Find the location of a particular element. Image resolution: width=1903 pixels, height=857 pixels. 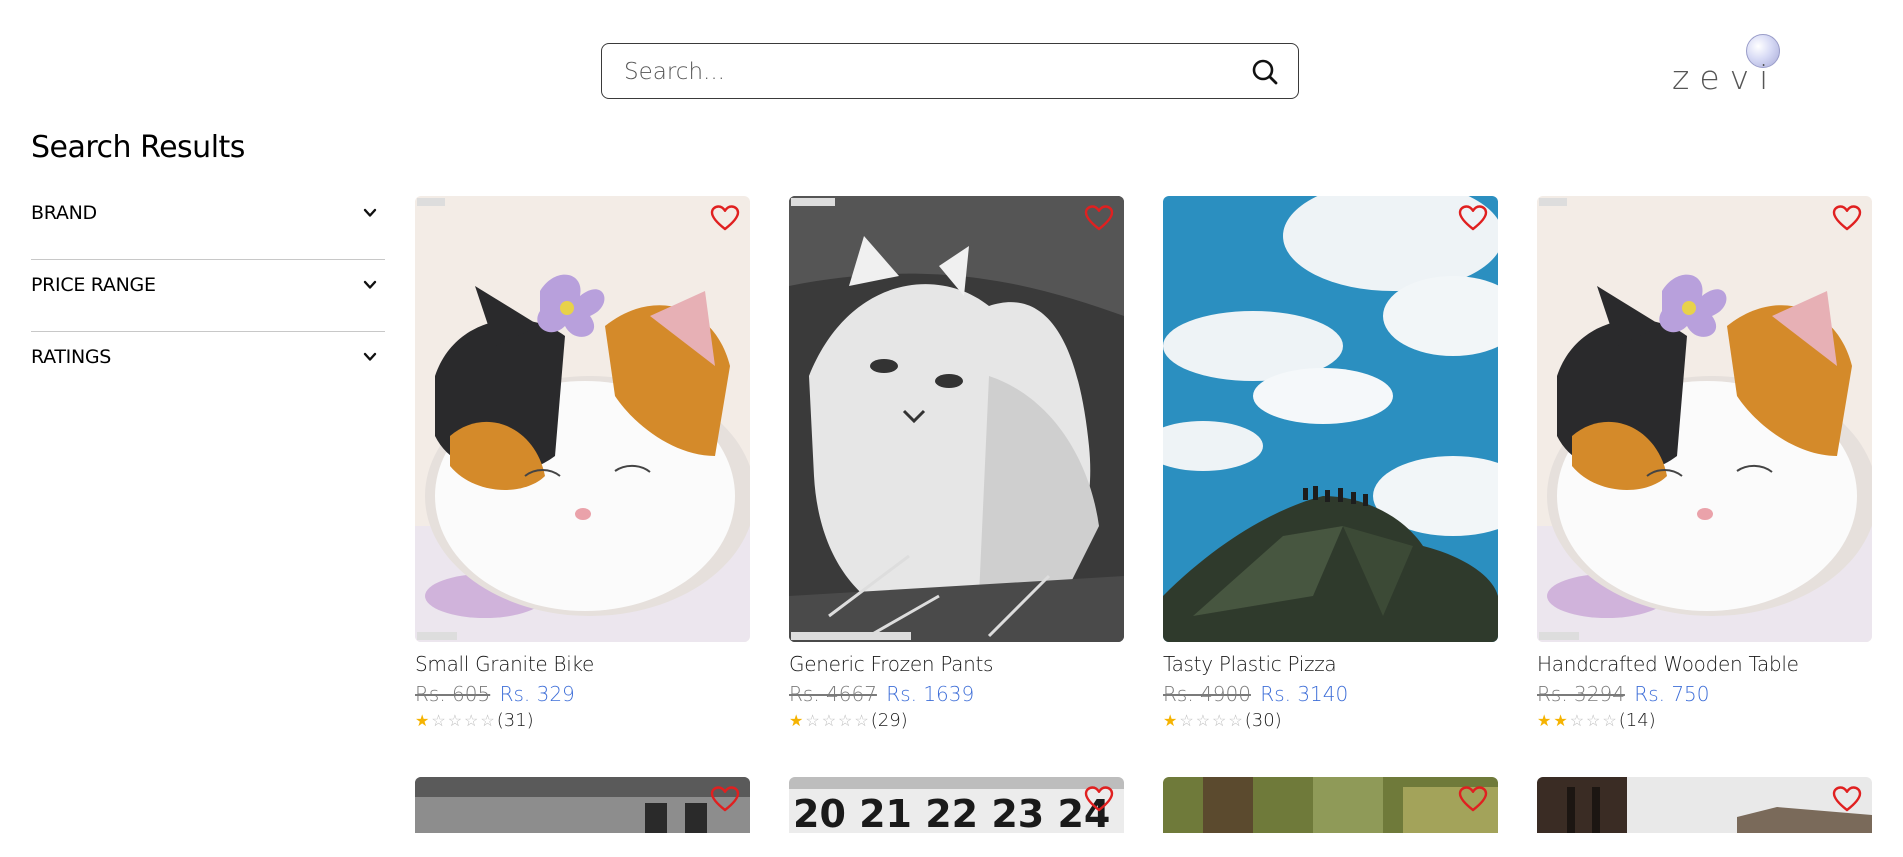

filter-sidebar: BRAND PRICE RANGE RATINGS is located at coordinates (208, 295).